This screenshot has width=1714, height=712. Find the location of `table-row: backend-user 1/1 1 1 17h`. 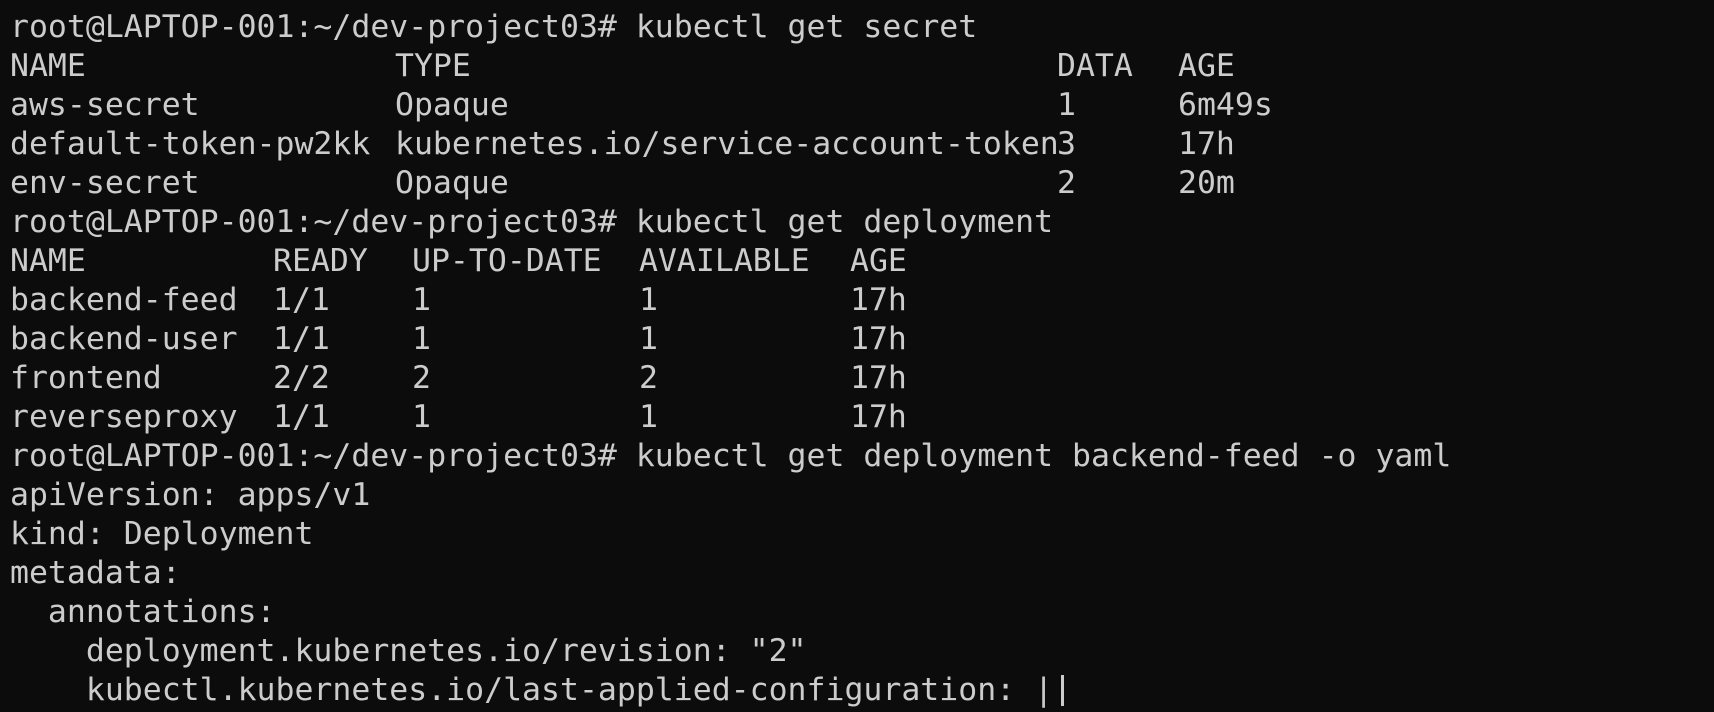

table-row: backend-user 1/1 1 1 17h is located at coordinates (862, 339).